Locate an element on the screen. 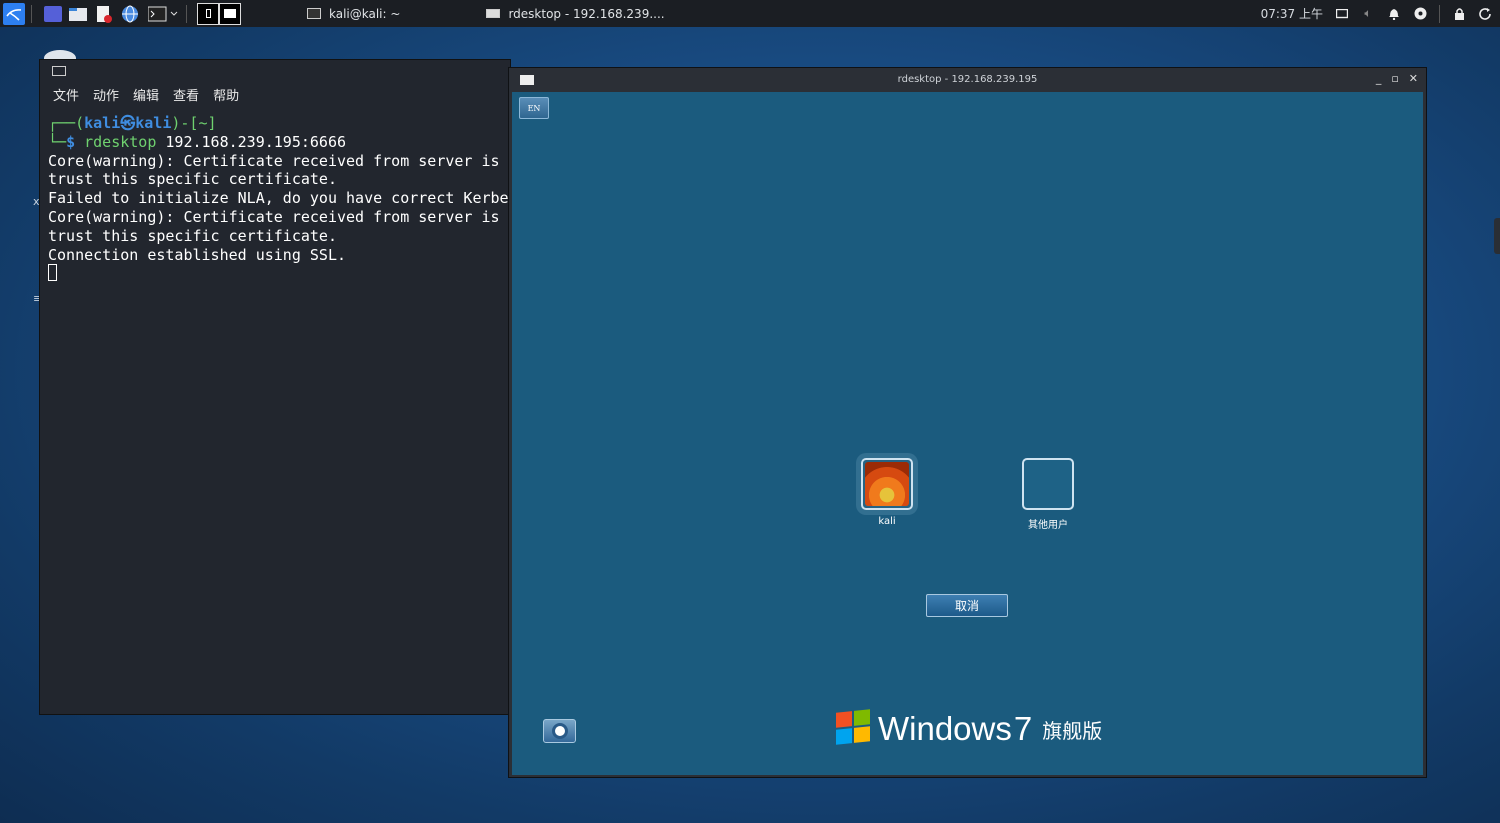  cancel-button: 取消 is located at coordinates (967, 605).